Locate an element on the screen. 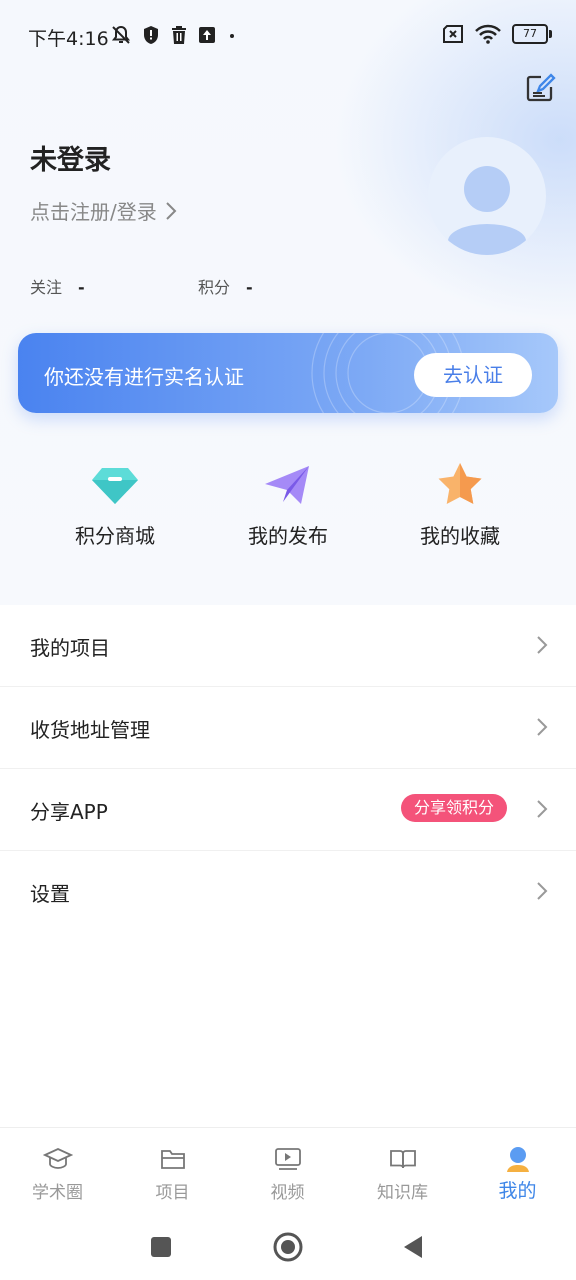 The height and width of the screenshot is (1280, 576). diamond-icon is located at coordinates (115, 486).